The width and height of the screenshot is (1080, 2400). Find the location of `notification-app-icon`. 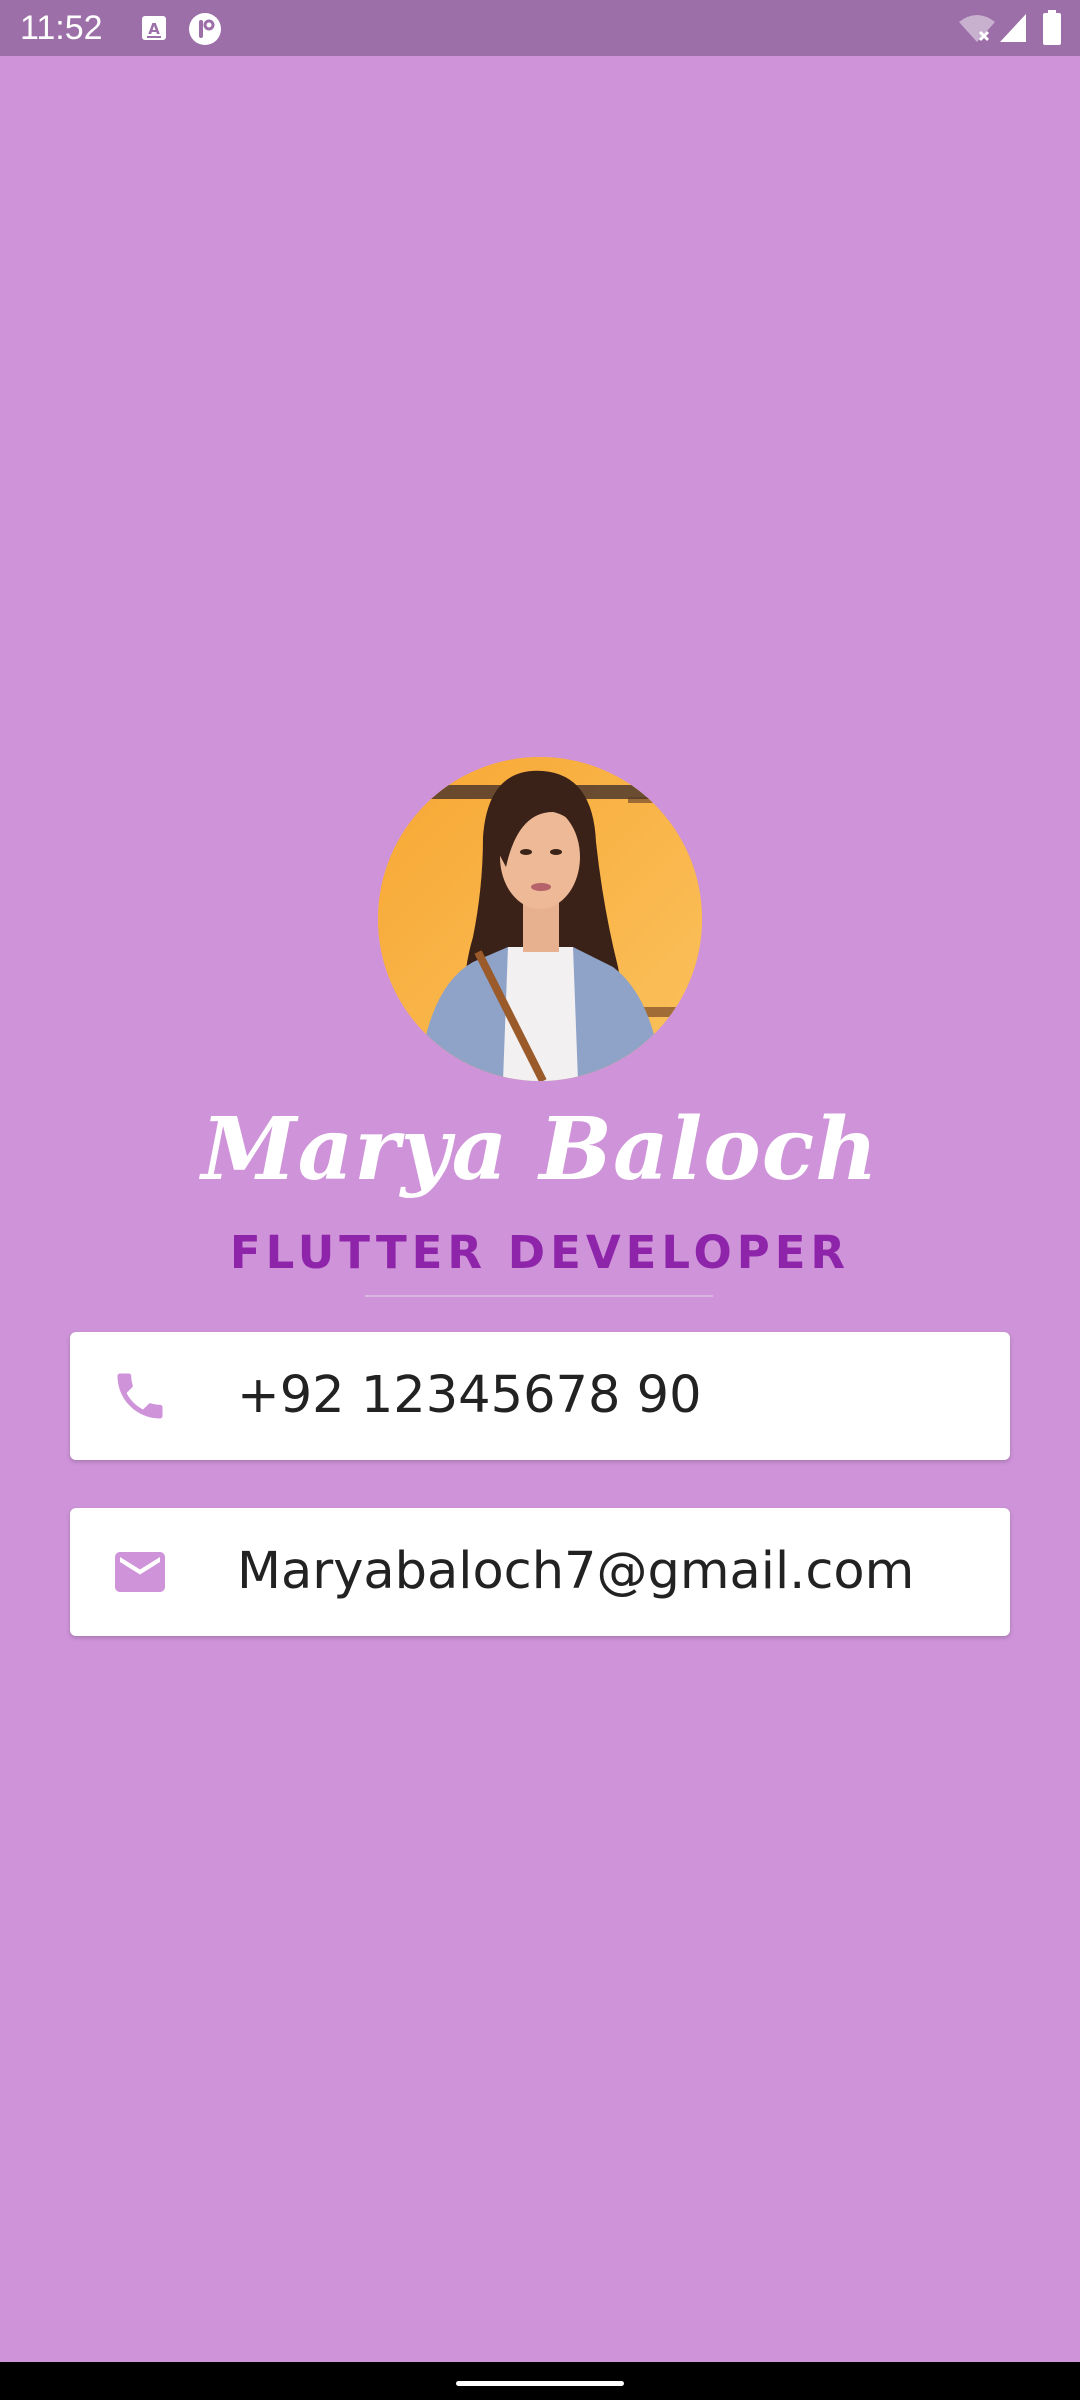

notification-app-icon is located at coordinates (205, 29).